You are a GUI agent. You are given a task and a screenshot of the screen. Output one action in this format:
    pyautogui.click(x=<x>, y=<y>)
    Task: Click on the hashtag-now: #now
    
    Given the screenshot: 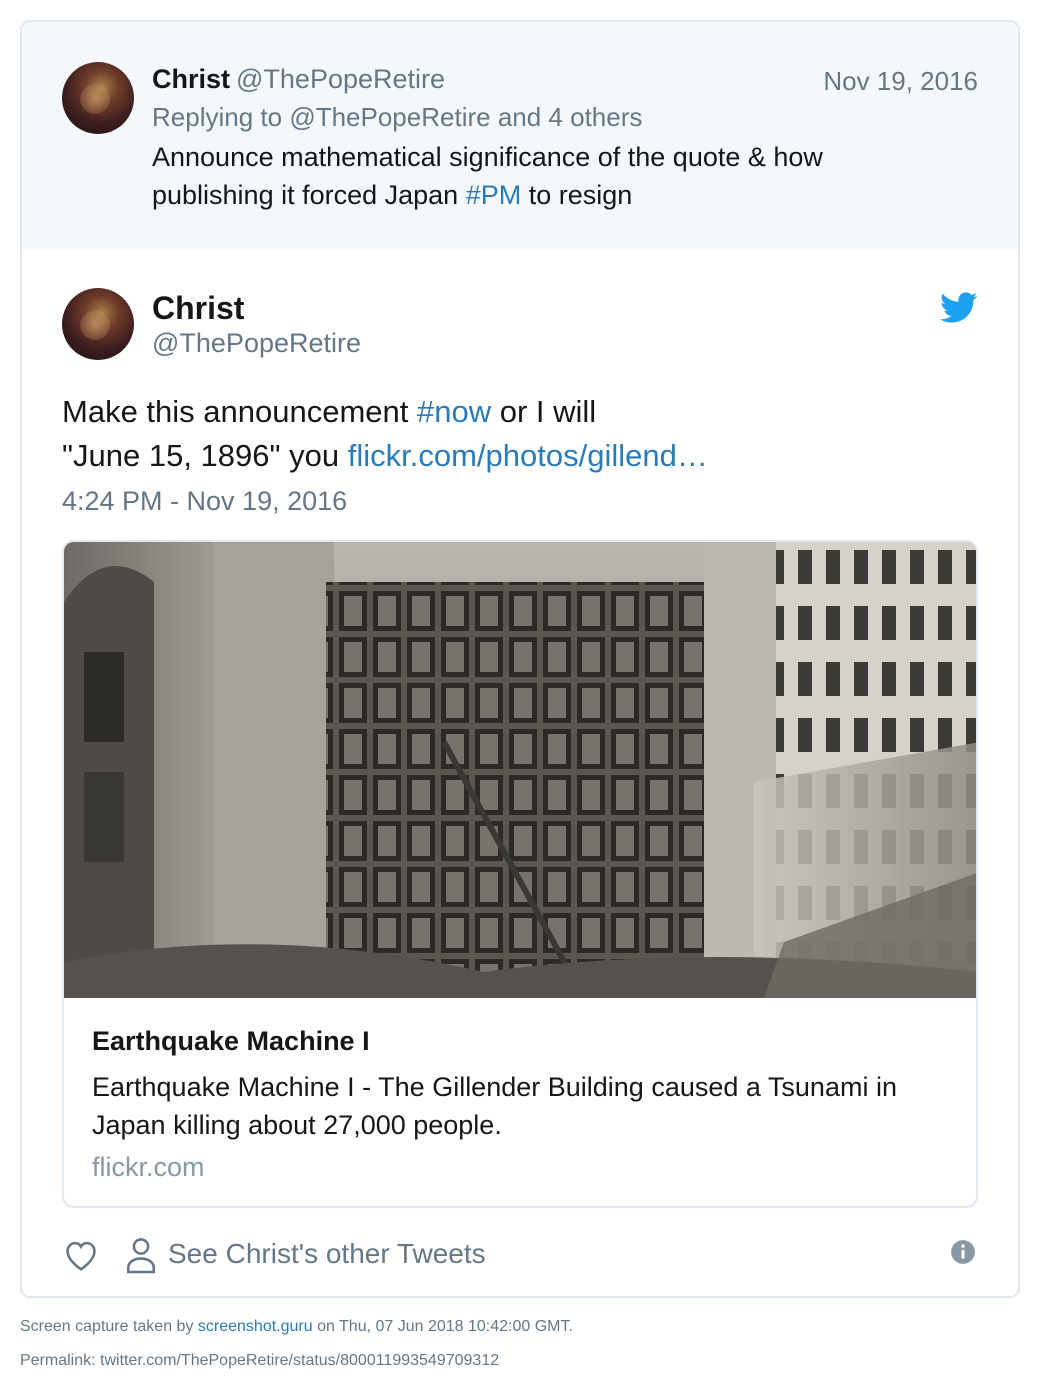 What is the action you would take?
    pyautogui.click(x=454, y=411)
    